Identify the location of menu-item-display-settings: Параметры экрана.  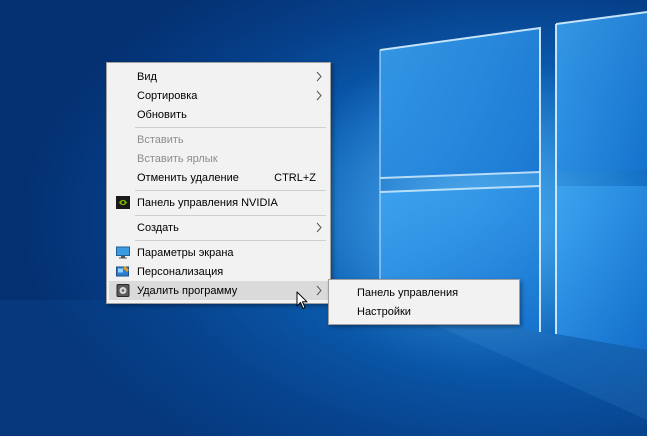
(218, 252).